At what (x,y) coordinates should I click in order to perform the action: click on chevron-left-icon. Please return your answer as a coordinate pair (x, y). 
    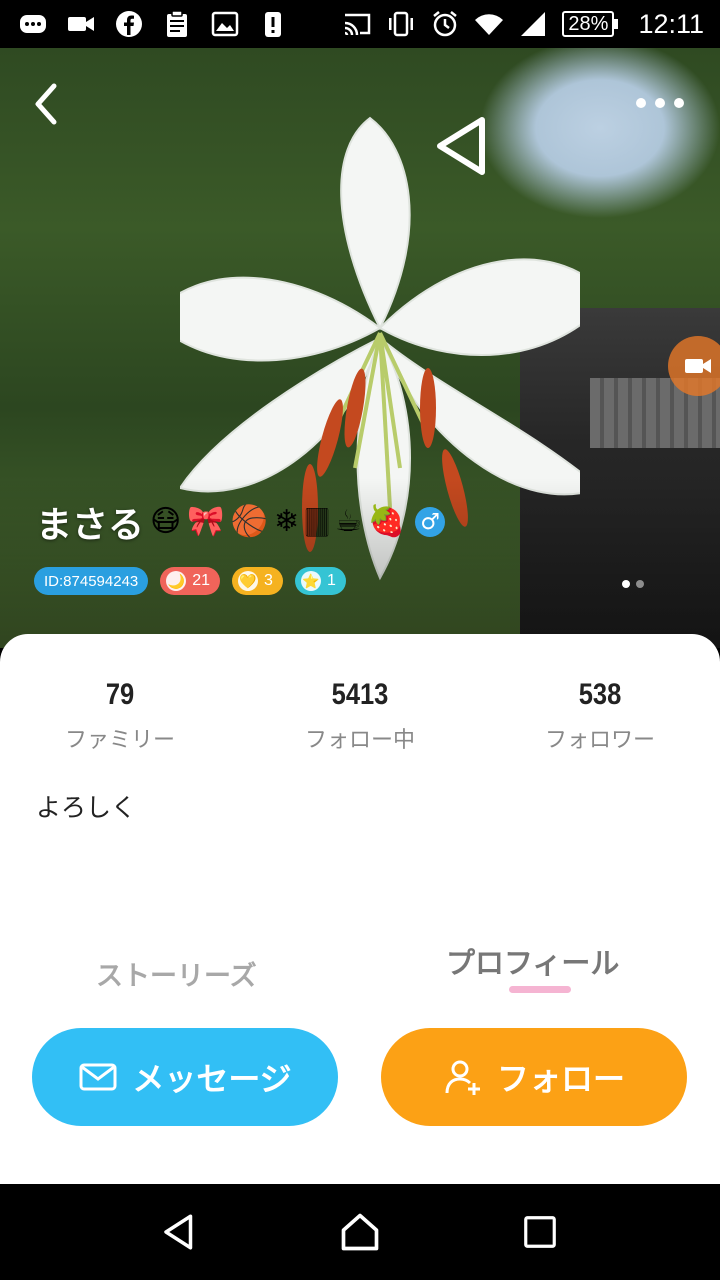
    Looking at the image, I should click on (46, 104).